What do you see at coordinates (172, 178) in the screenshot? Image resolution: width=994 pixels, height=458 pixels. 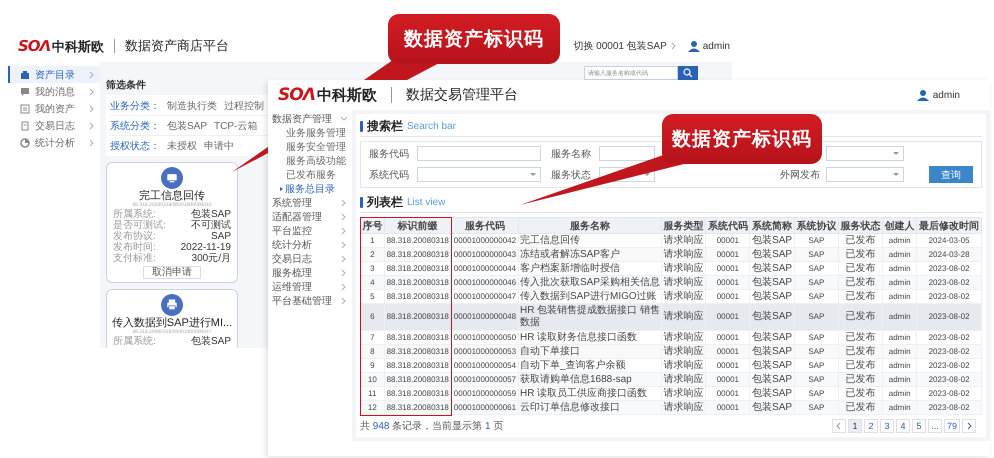 I see `monitor-icon` at bounding box center [172, 178].